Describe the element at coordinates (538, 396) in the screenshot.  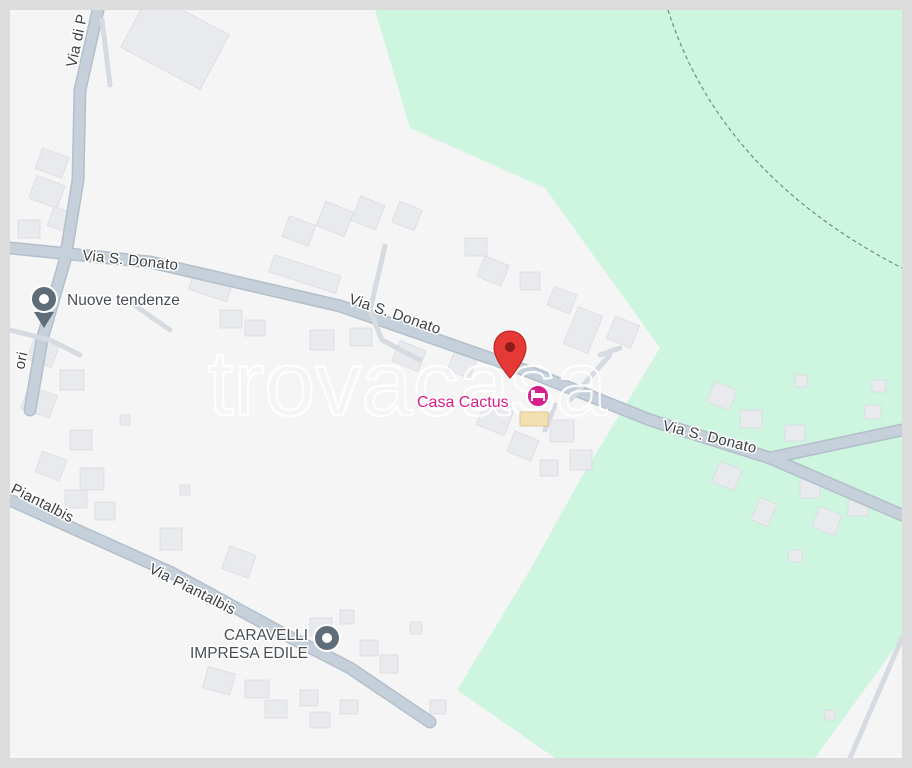
I see `hotel-icon` at that location.